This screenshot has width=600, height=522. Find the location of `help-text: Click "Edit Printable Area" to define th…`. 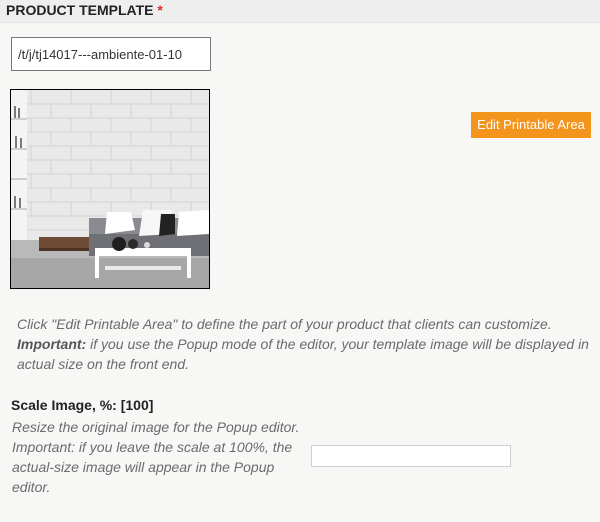

help-text: Click "Edit Printable Area" to define th… is located at coordinates (304, 344).